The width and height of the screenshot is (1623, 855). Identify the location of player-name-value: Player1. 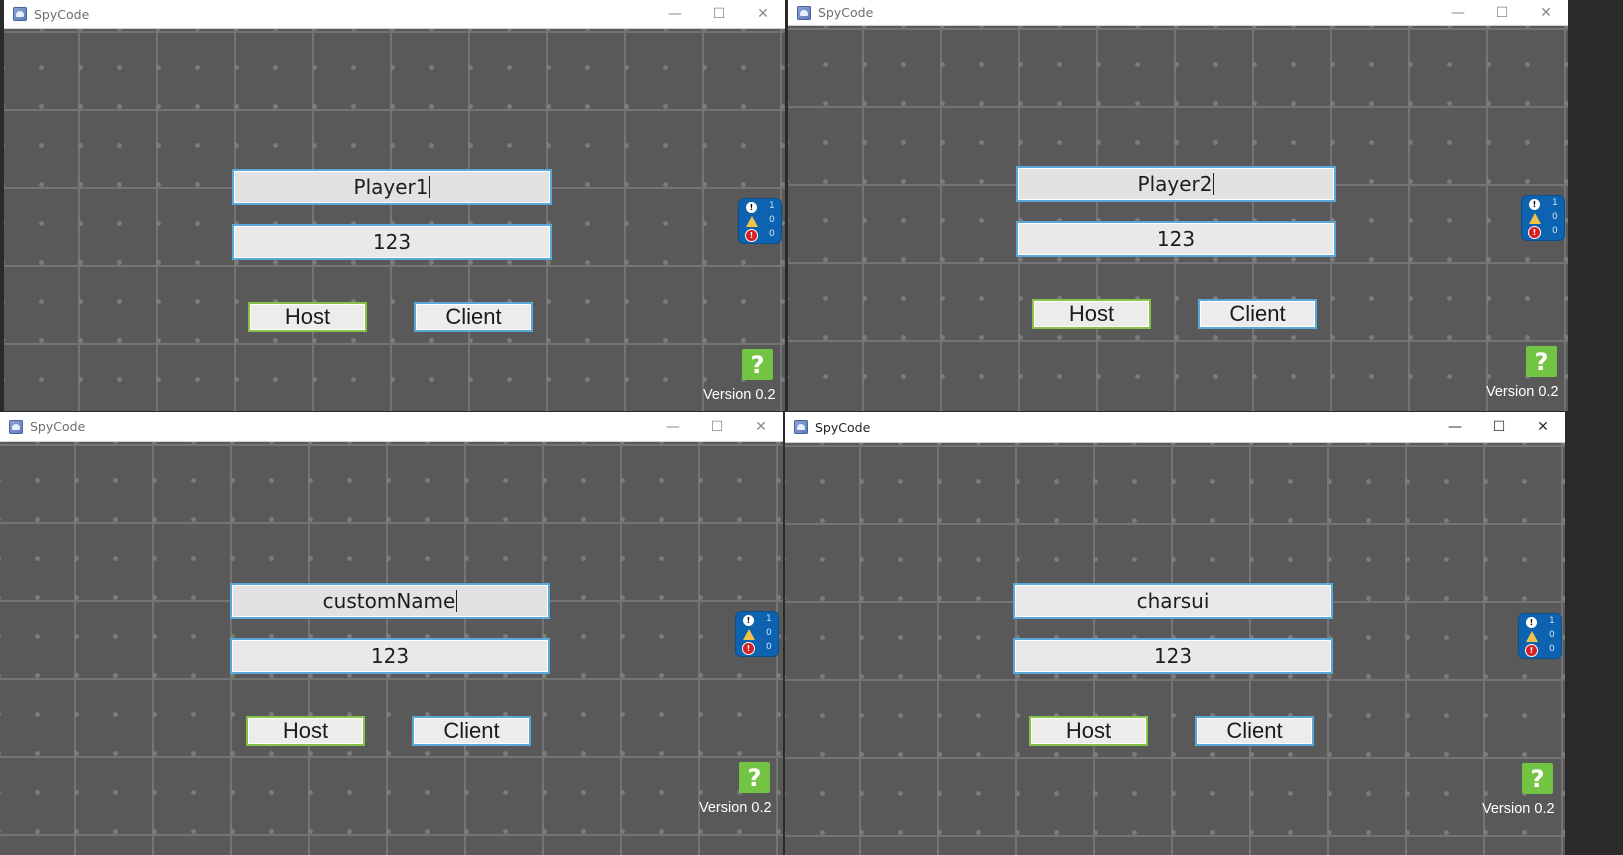
(391, 187).